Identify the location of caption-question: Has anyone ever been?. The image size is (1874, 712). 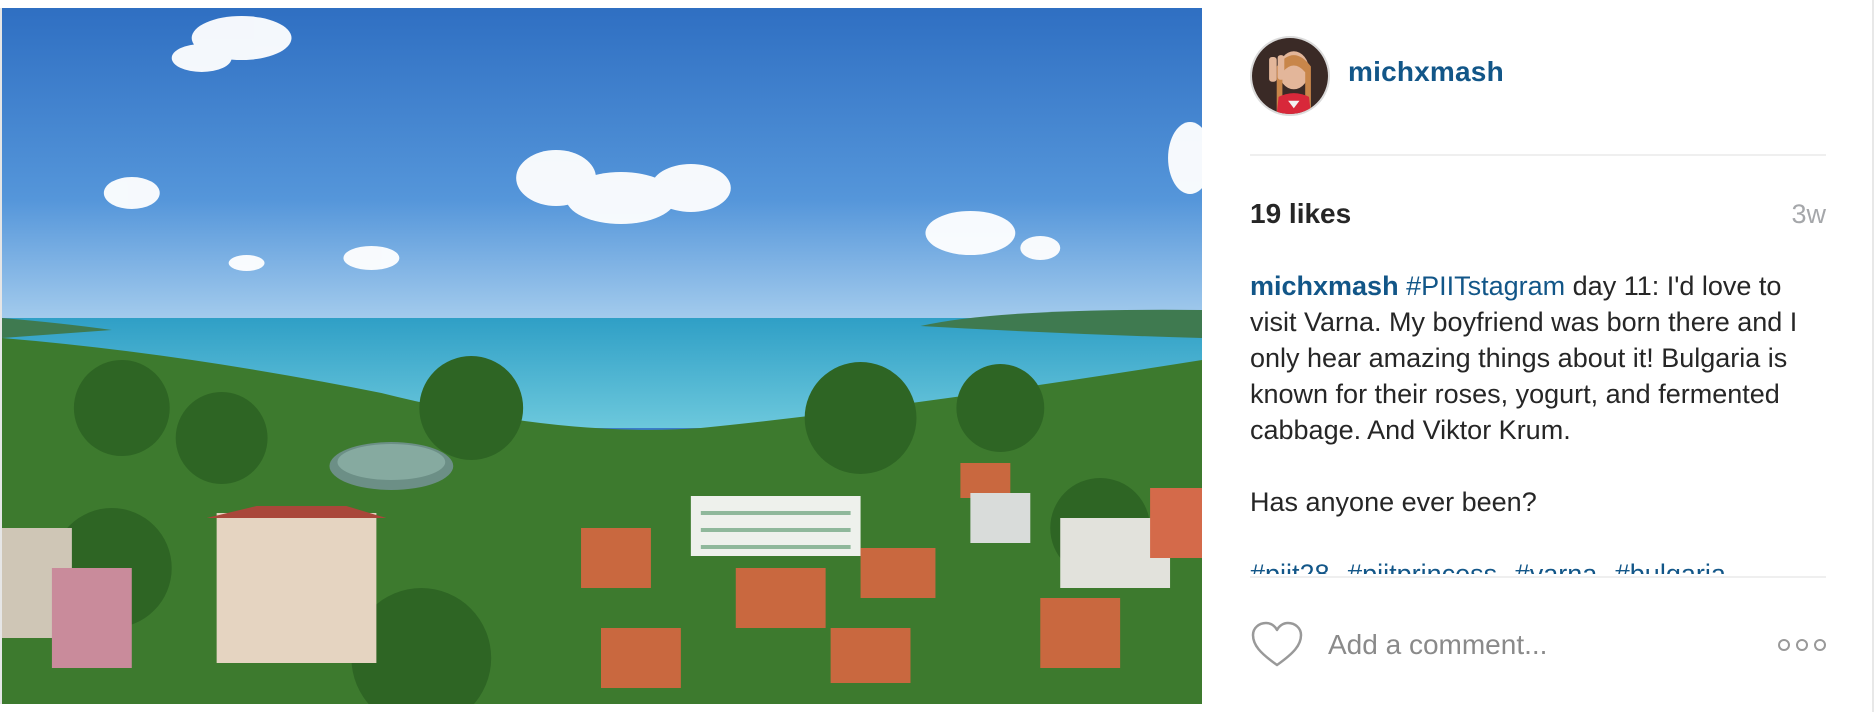
(1393, 502).